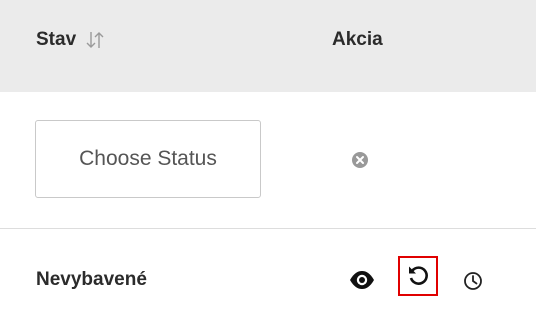 This screenshot has width=536, height=327. I want to click on sort-arrows-icon, so click(95, 40).